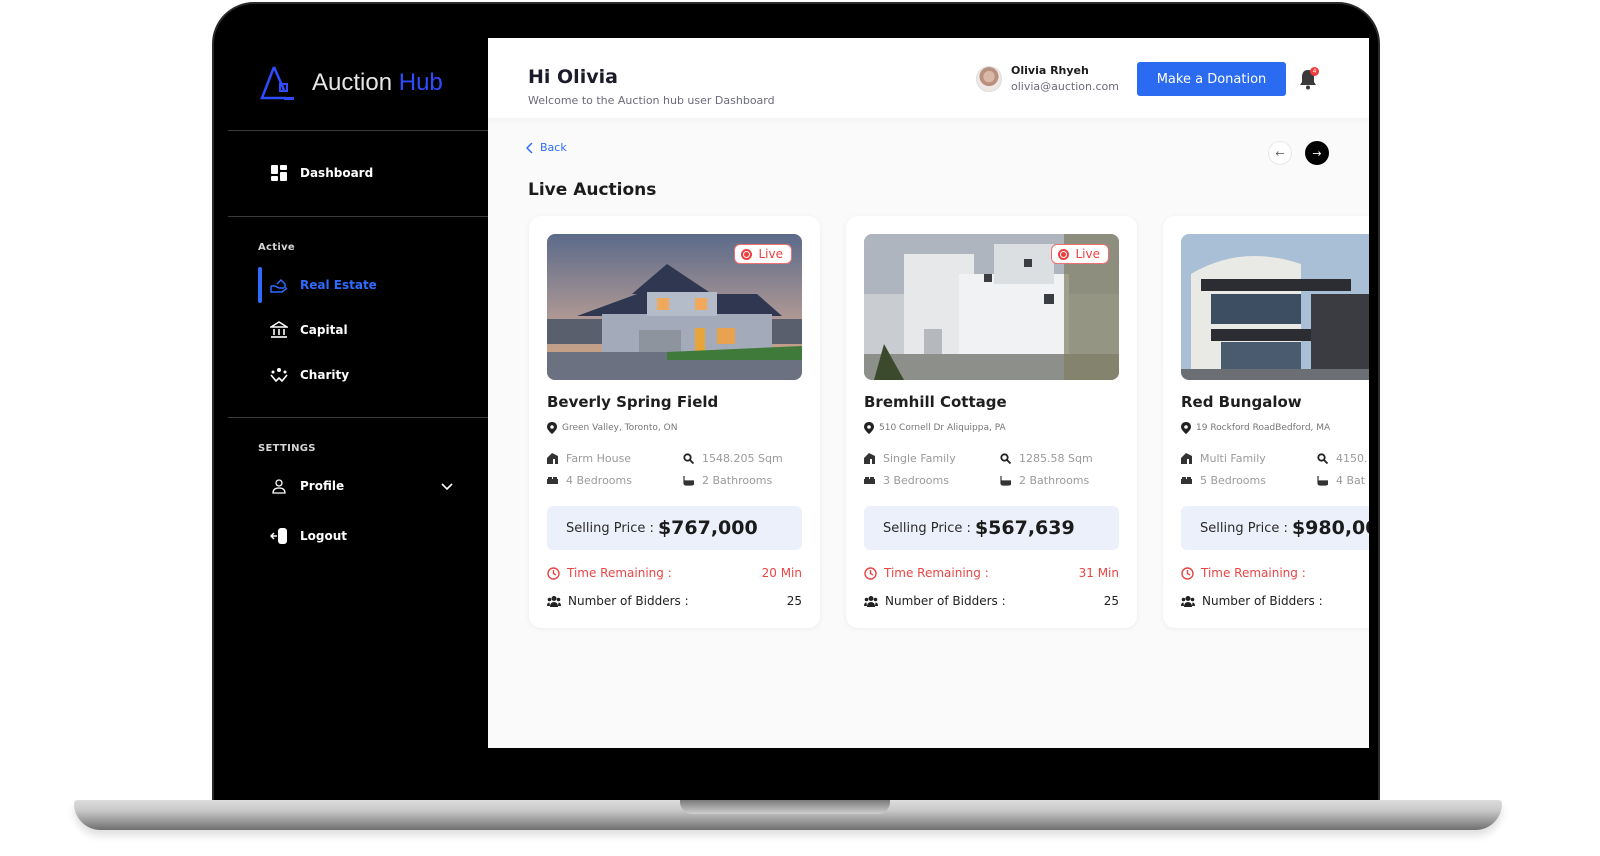  I want to click on charity-icon, so click(279, 375).